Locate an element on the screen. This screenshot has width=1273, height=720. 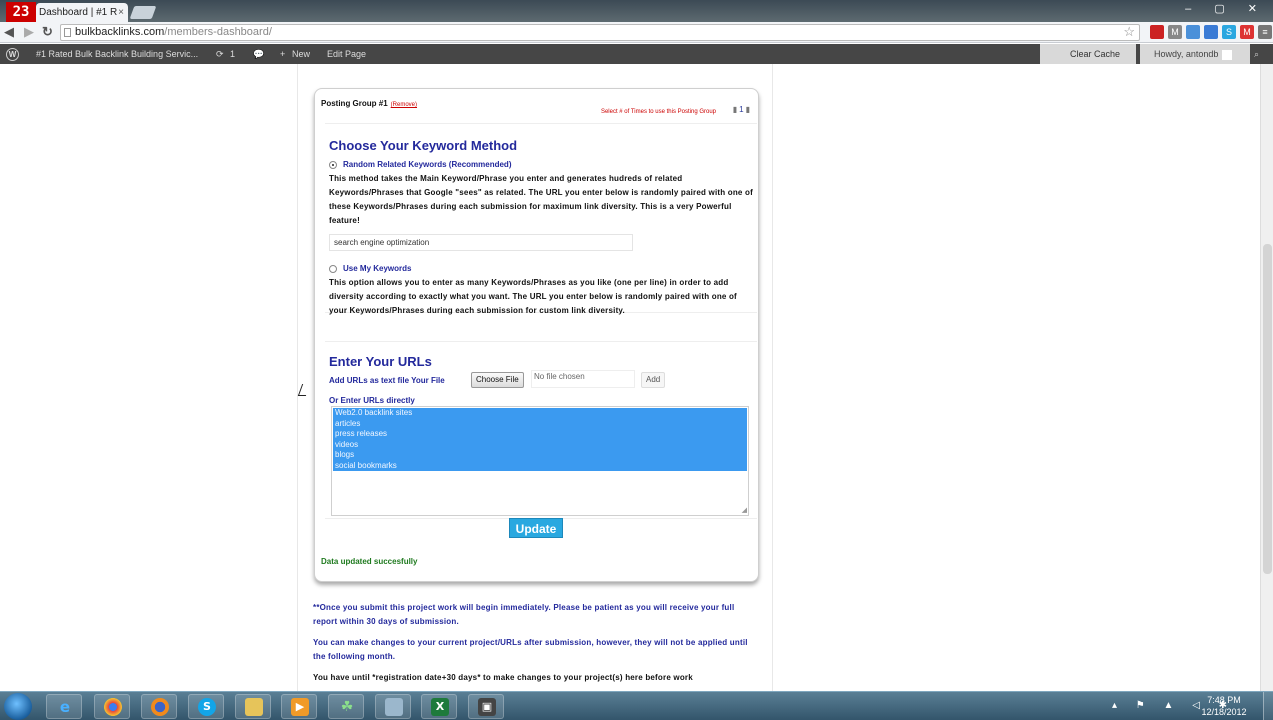
updates-count: 1 is located at coordinates (232, 54).